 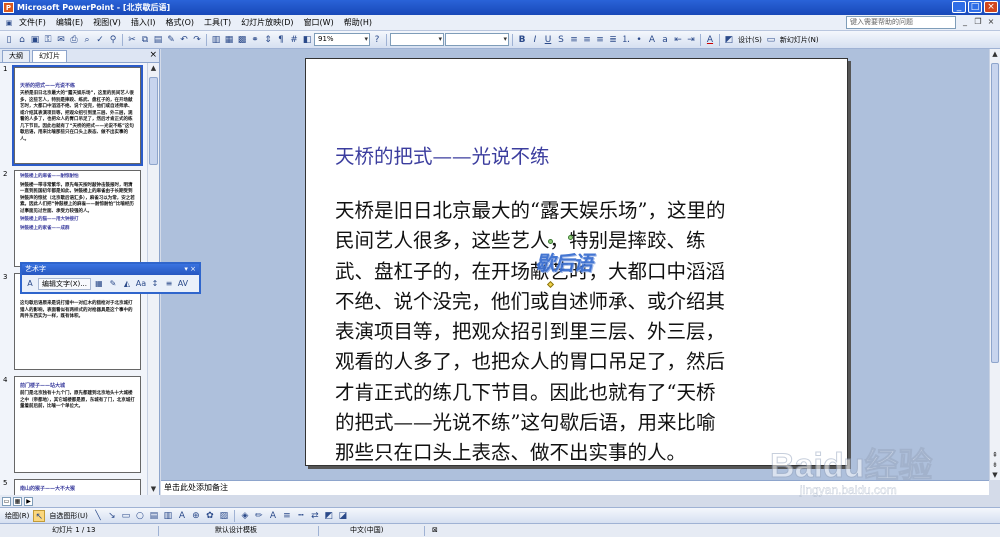 I want to click on resize-handle, so click(x=550, y=241).